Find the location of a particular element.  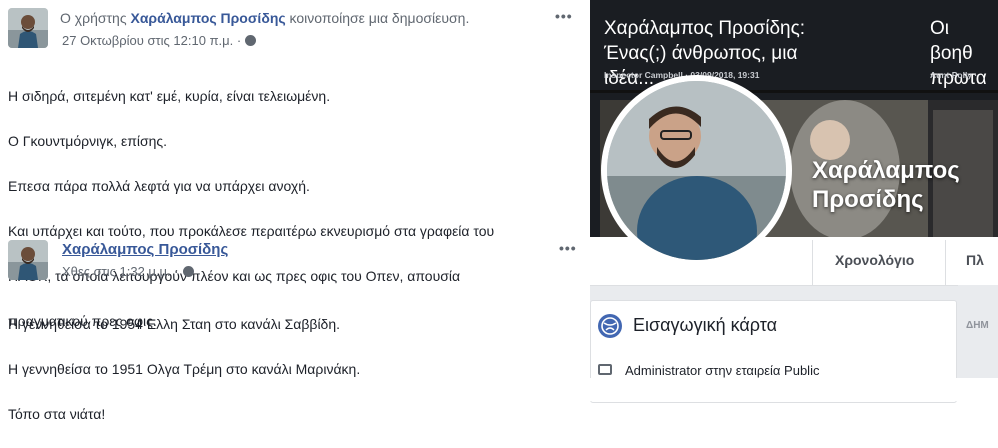

profile-picture is located at coordinates (696, 170).